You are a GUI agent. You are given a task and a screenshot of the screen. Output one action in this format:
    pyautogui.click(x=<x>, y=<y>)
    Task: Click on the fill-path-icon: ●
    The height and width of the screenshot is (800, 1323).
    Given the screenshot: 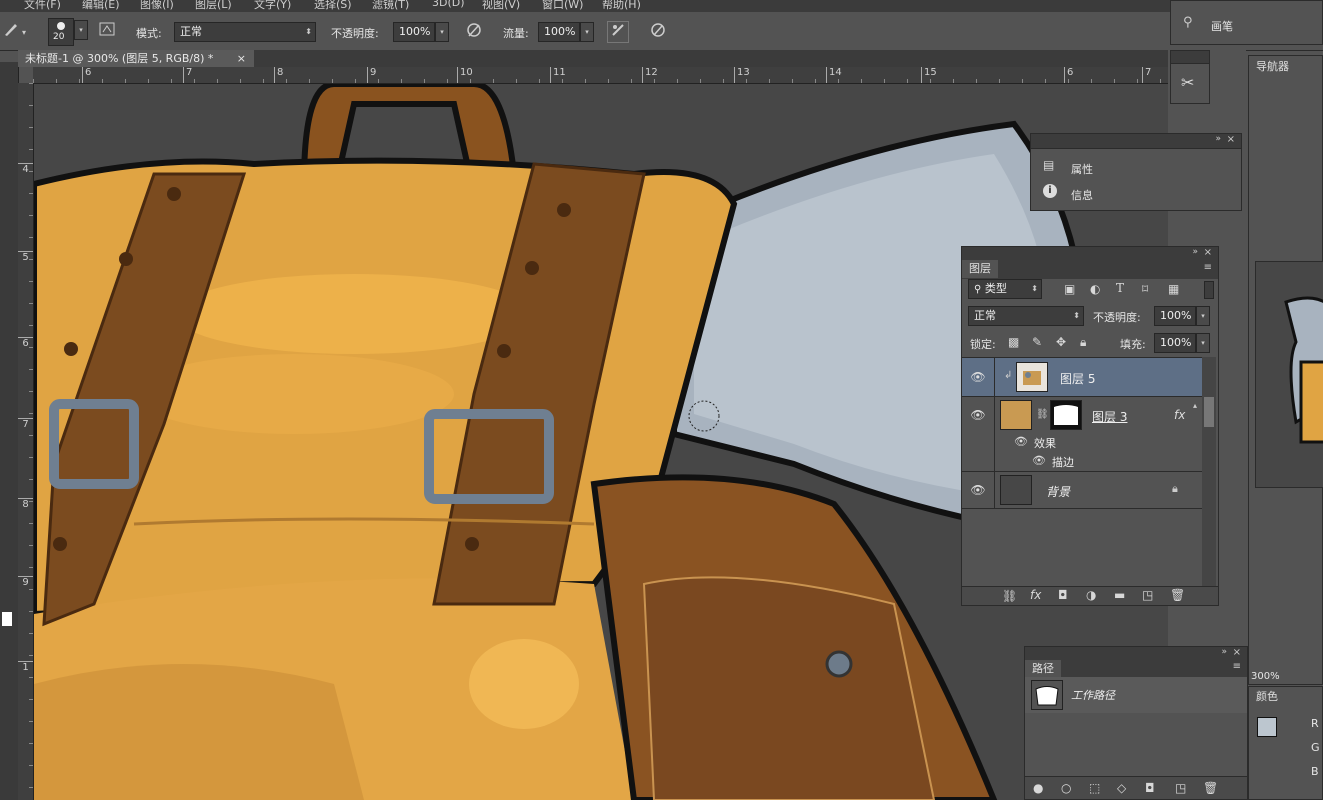 What is the action you would take?
    pyautogui.click(x=1038, y=788)
    